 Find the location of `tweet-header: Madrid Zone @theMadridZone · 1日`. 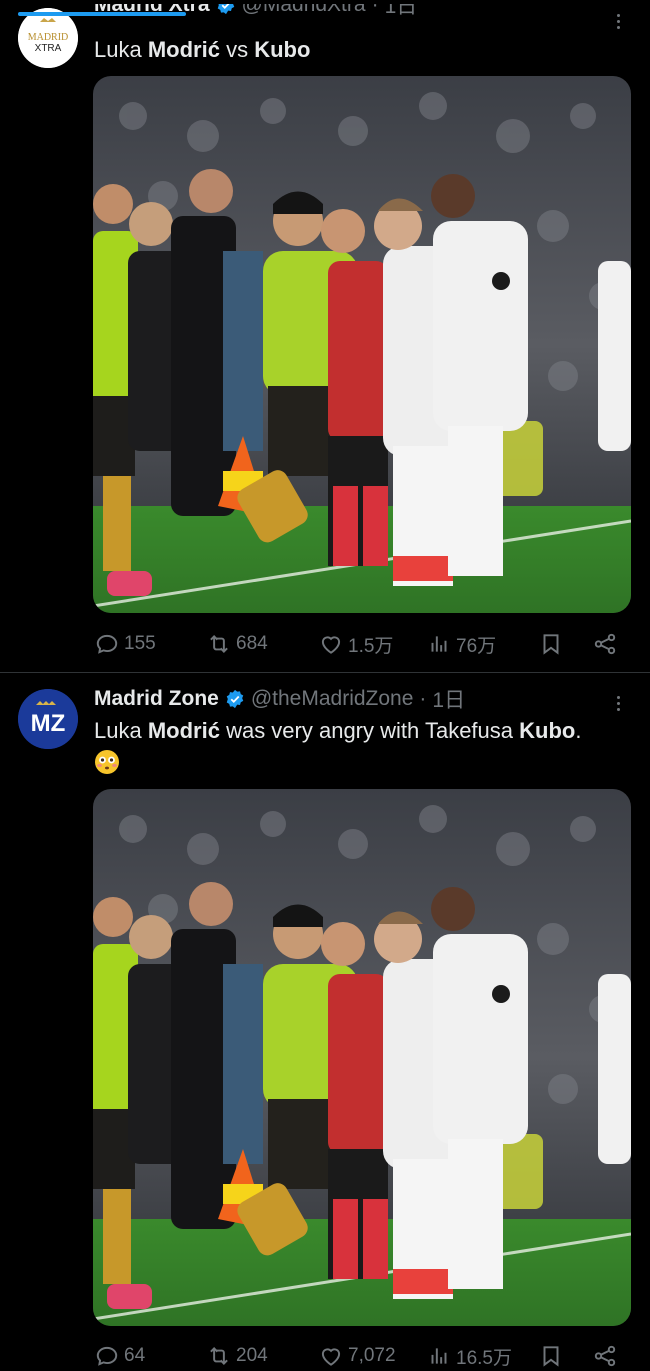

tweet-header: Madrid Zone @theMadridZone · 1日 is located at coordinates (352, 699).